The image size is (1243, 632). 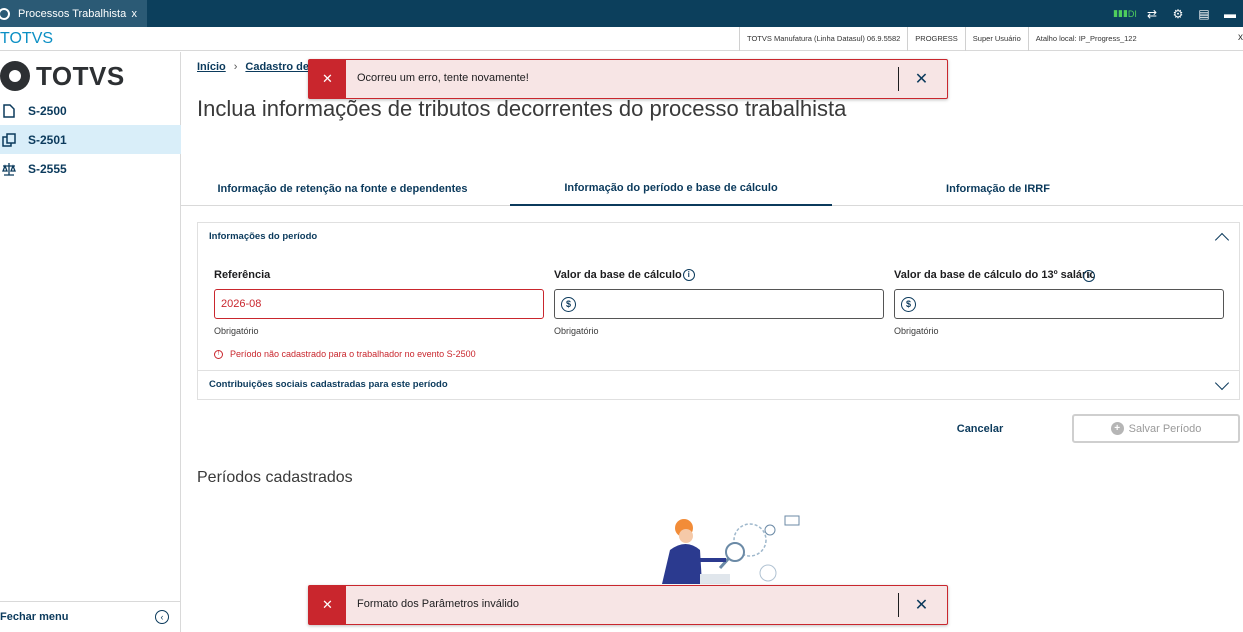 What do you see at coordinates (1132, 13) in the screenshot?
I see `signal-label: DI` at bounding box center [1132, 13].